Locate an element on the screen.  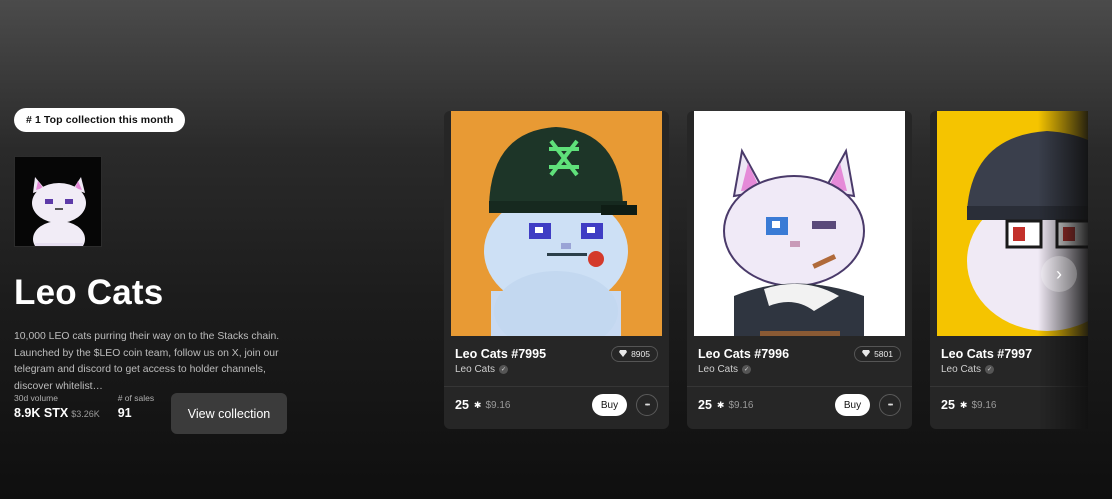
collection-stats: 30d volume 8.9K STX $3.26K # of sales 91 is located at coordinates (93, 406).